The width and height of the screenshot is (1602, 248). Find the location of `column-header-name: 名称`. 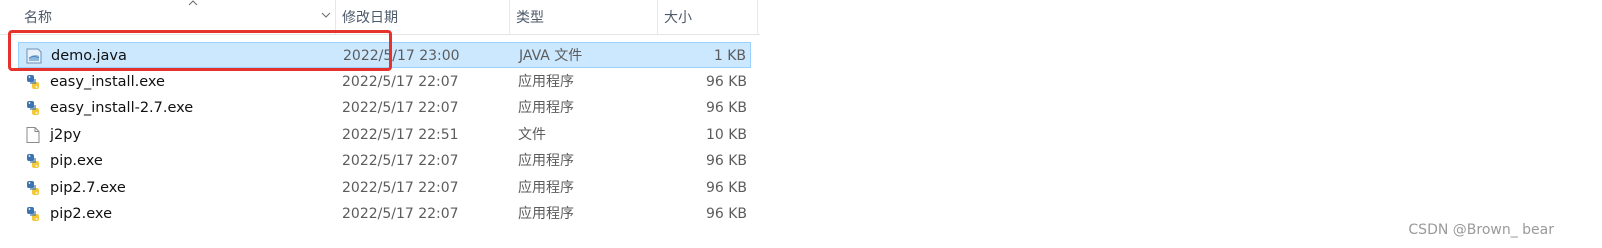

column-header-name: 名称 is located at coordinates (177, 17).